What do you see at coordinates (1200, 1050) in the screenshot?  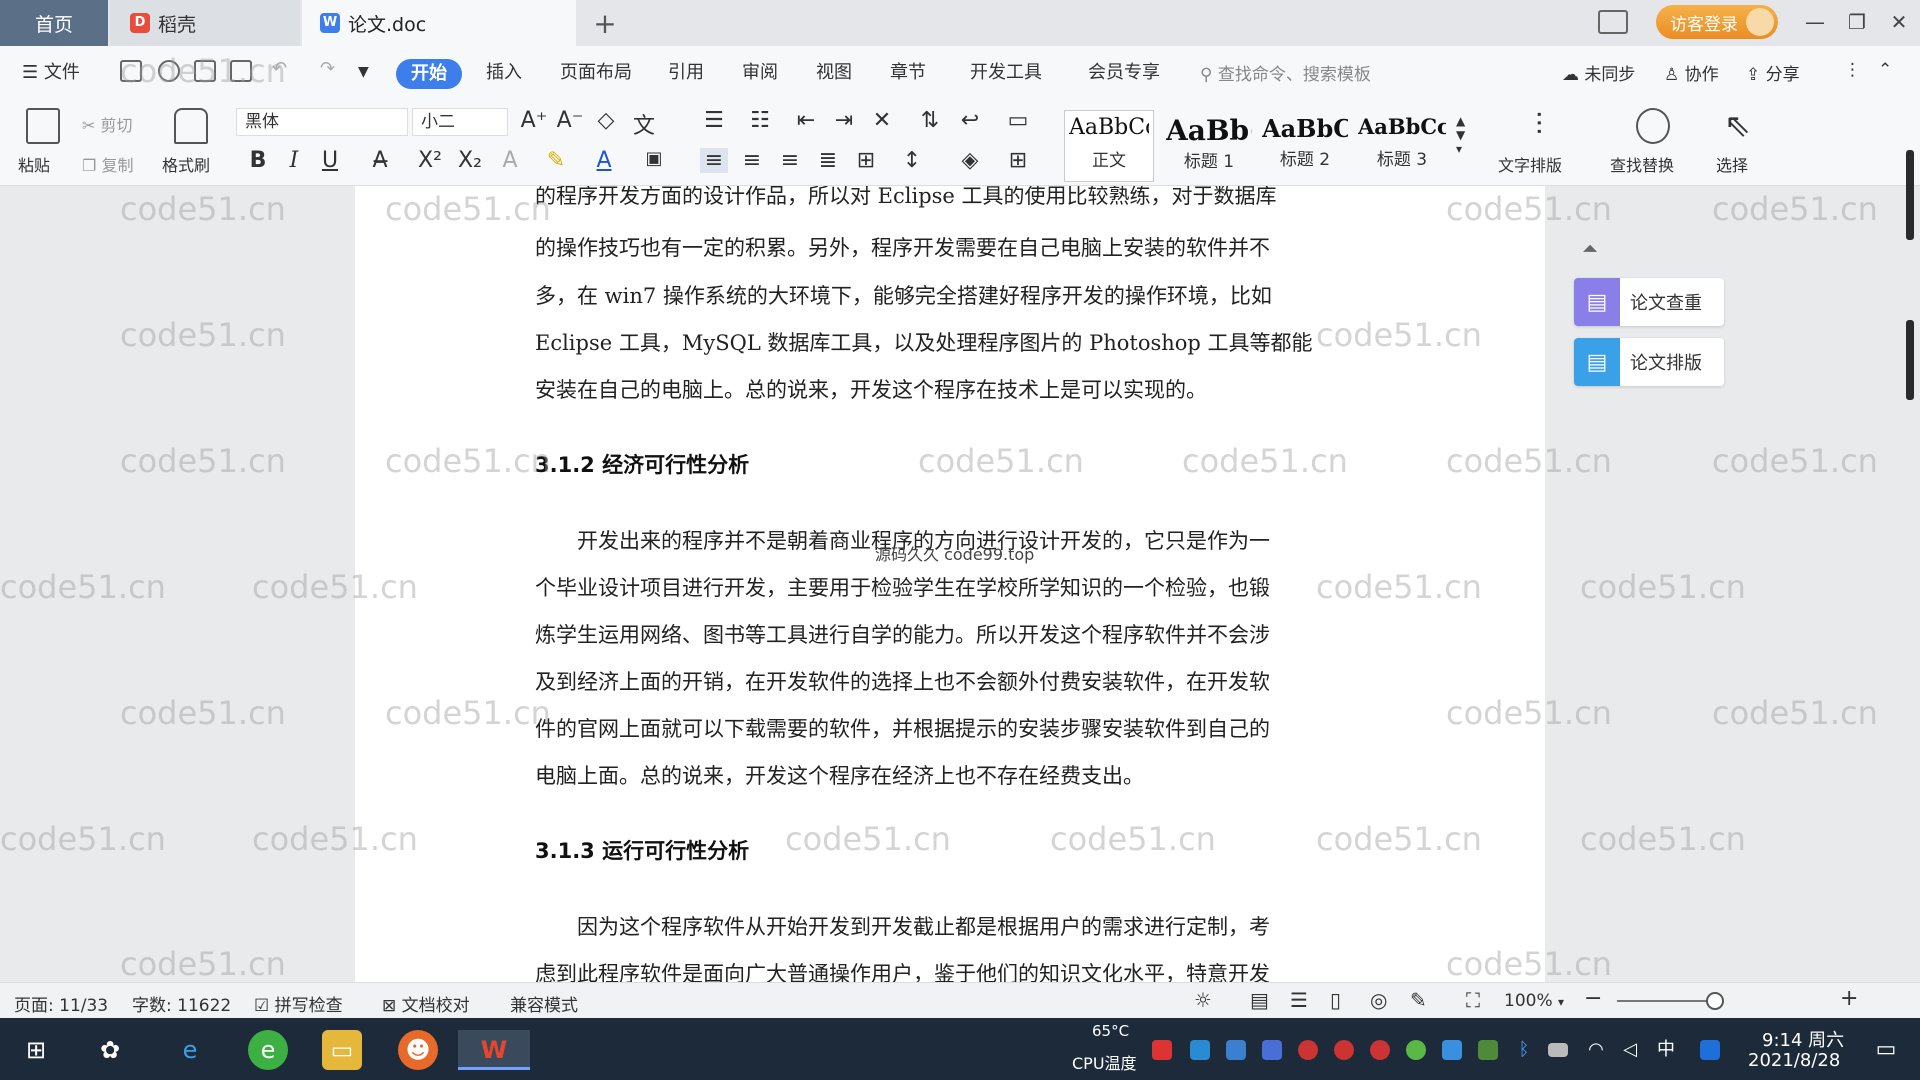 I see `tray-icon-blue` at bounding box center [1200, 1050].